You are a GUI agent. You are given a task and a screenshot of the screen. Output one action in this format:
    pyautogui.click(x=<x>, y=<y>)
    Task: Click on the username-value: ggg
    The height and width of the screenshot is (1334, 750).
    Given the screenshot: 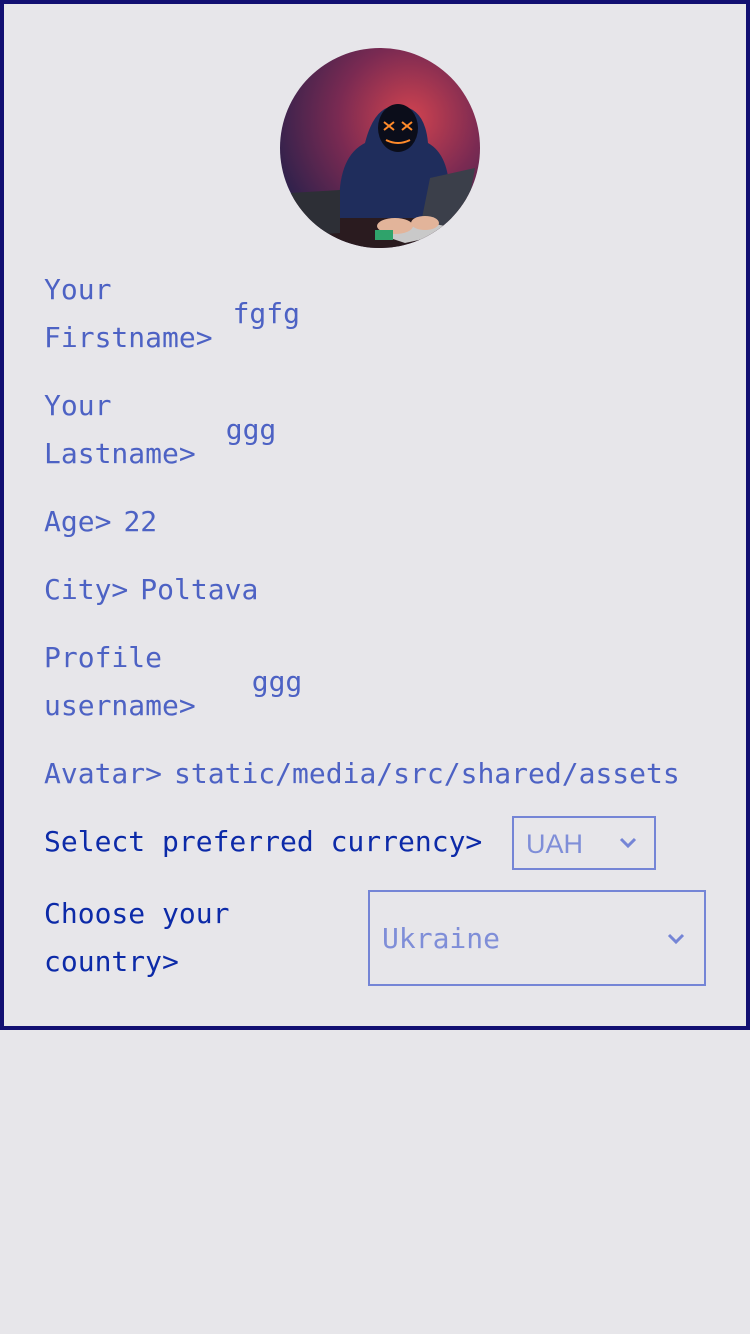 What is the action you would take?
    pyautogui.click(x=277, y=681)
    